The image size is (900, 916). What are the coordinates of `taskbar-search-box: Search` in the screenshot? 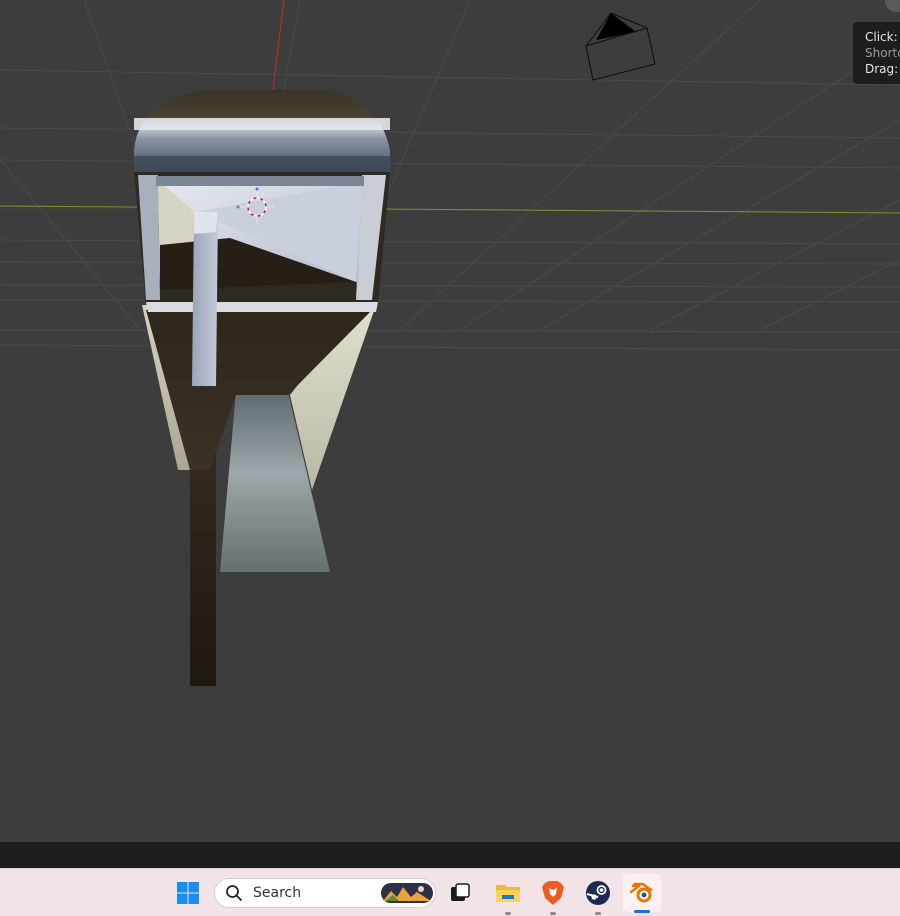 It's located at (325, 893).